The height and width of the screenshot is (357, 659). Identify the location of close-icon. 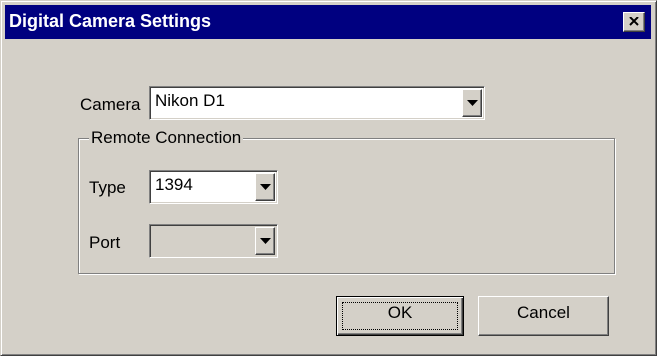
(634, 21).